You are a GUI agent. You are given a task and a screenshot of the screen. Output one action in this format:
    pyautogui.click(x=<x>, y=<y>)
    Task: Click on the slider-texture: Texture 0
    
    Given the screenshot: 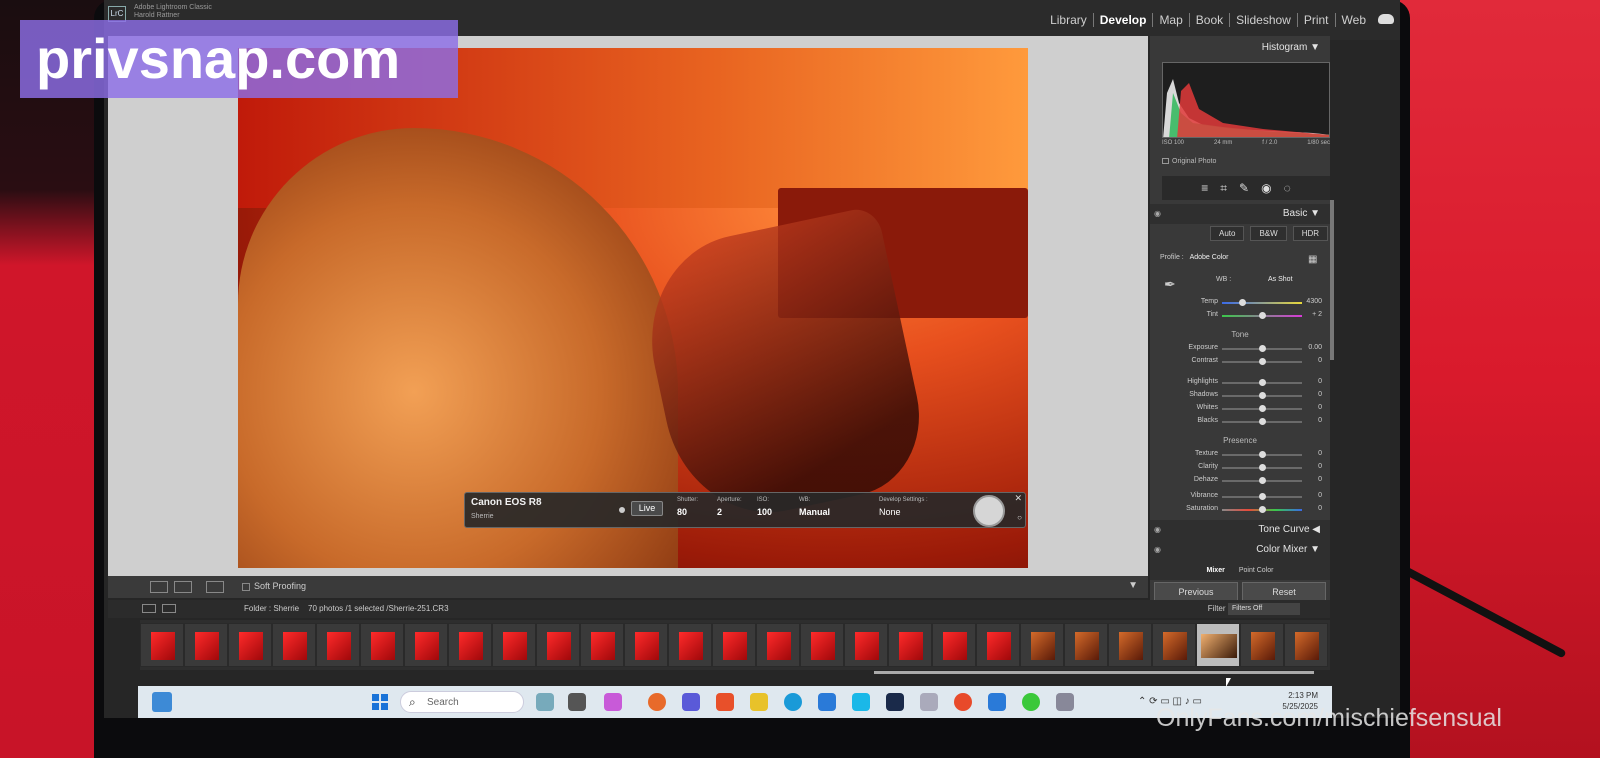 What is the action you would take?
    pyautogui.click(x=1245, y=455)
    